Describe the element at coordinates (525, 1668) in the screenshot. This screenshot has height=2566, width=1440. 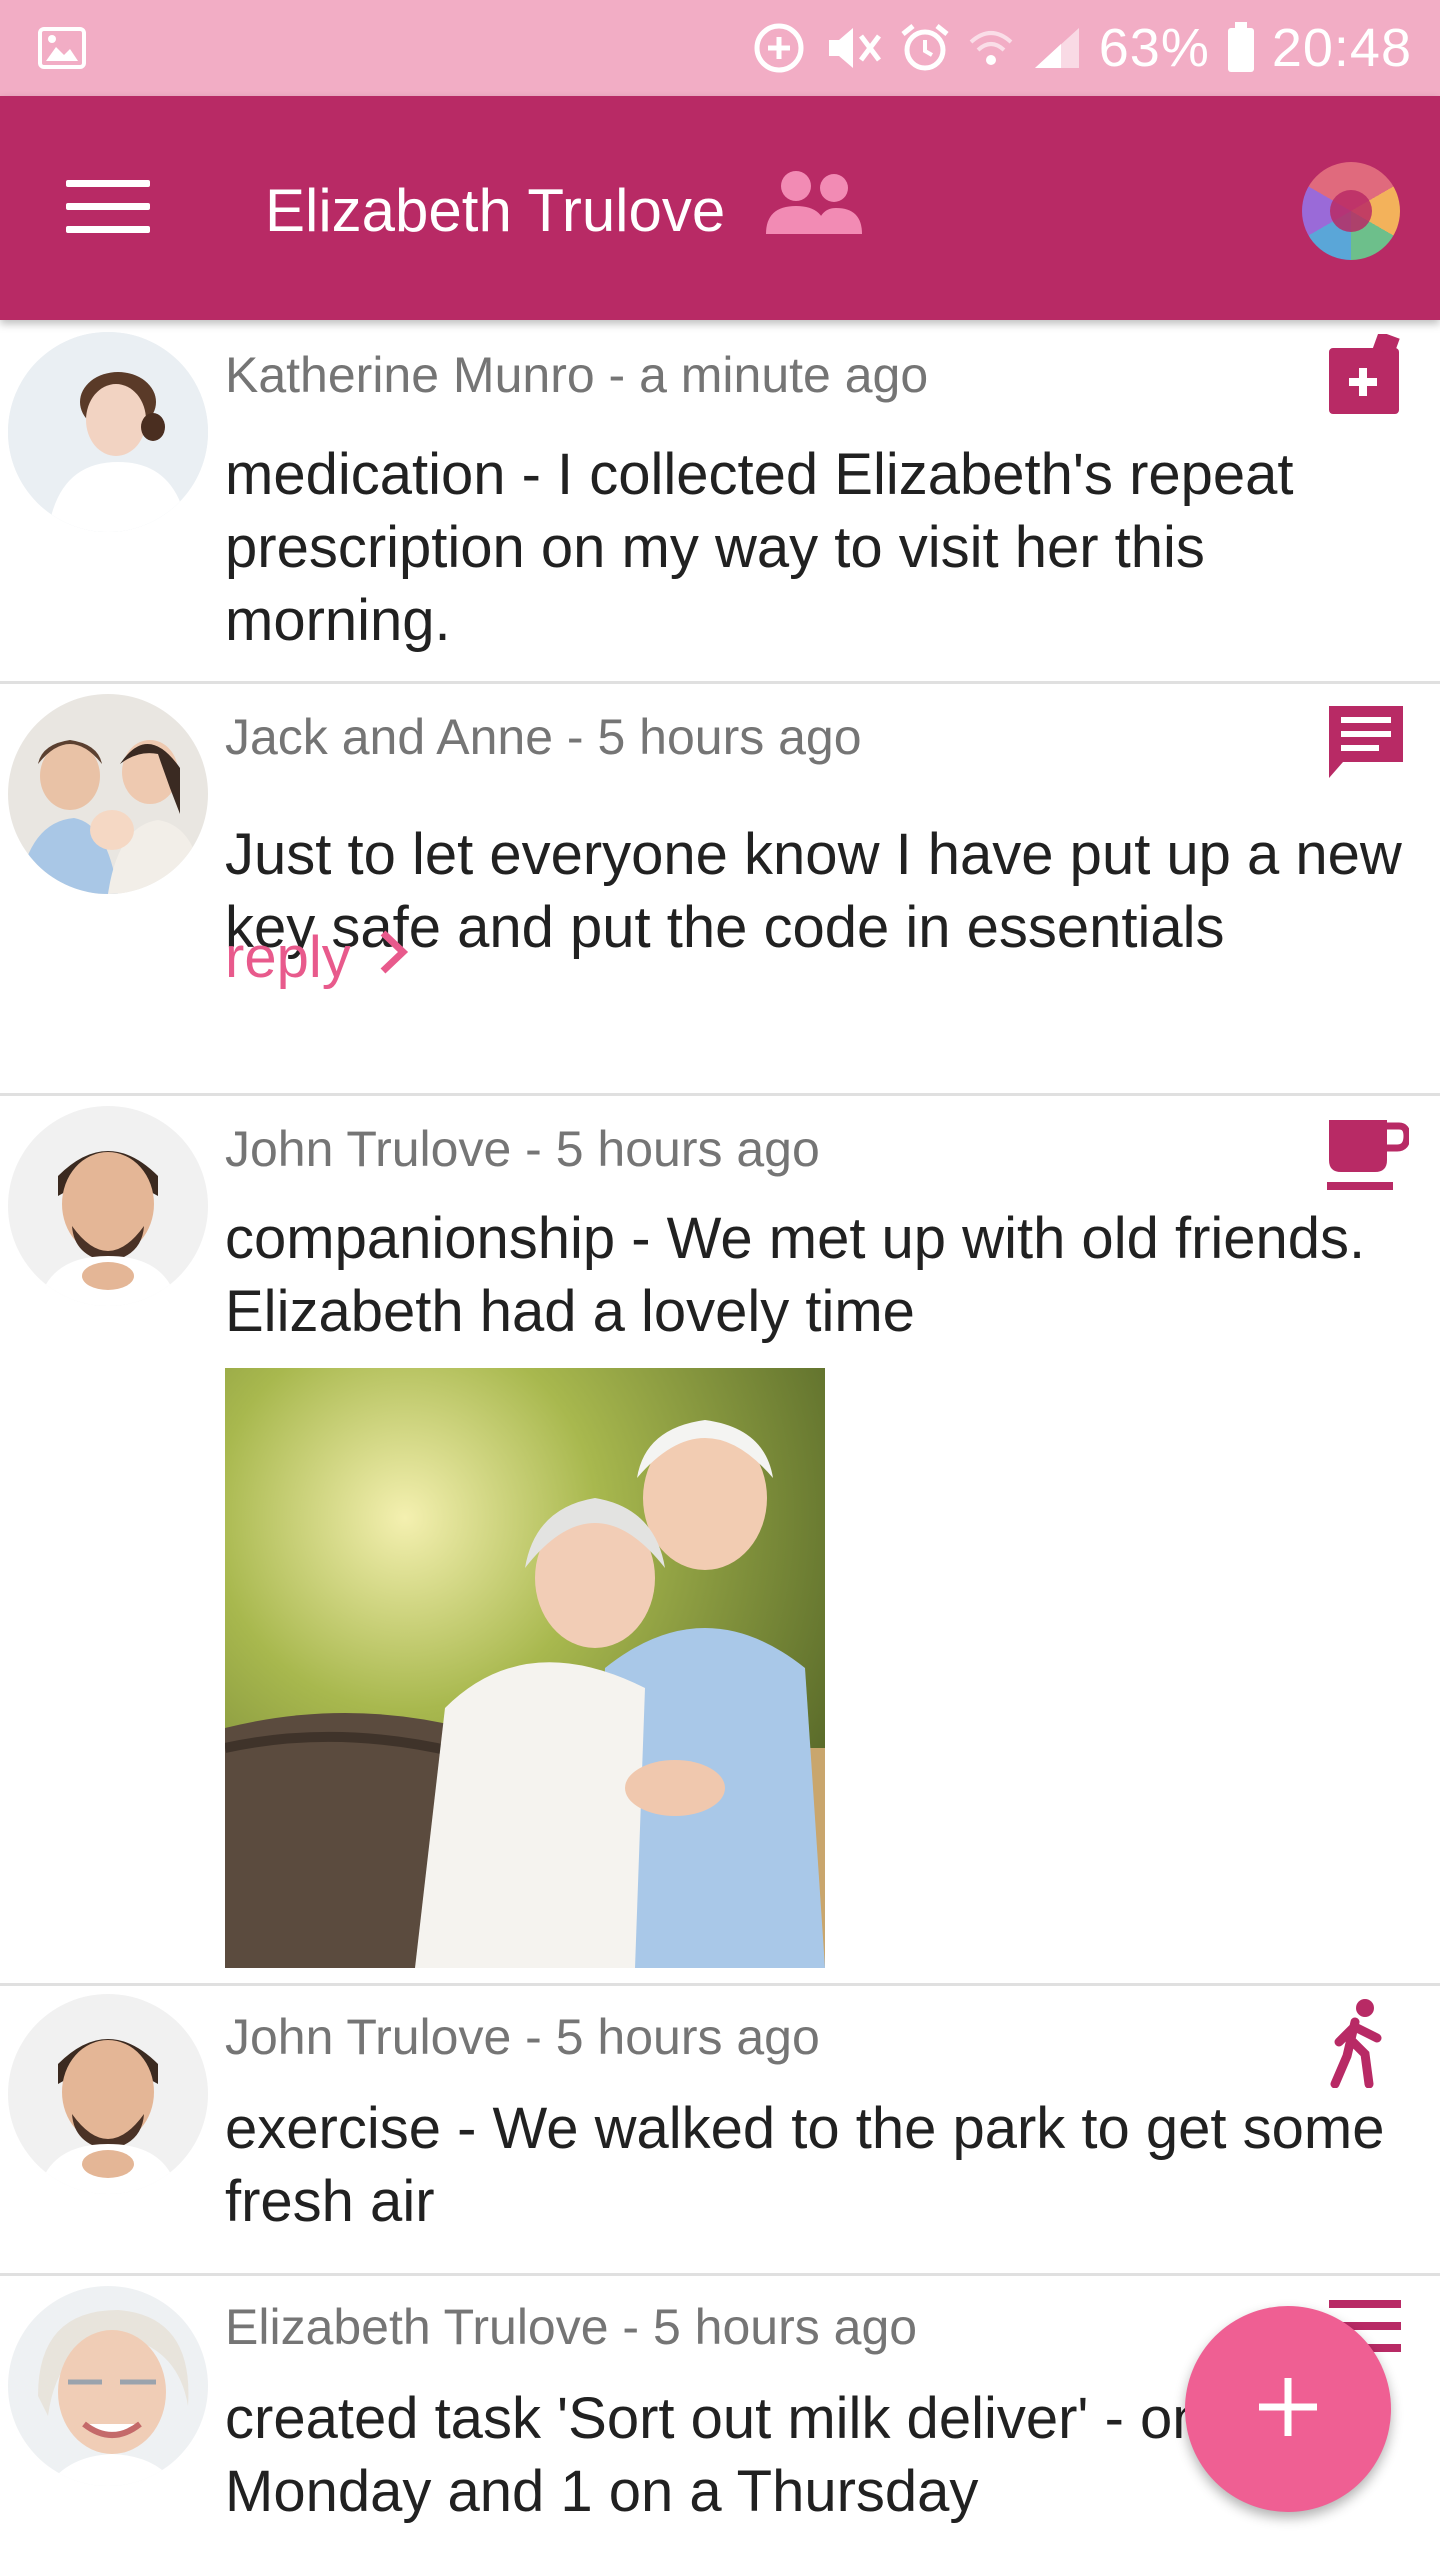
I see `post-photo` at that location.